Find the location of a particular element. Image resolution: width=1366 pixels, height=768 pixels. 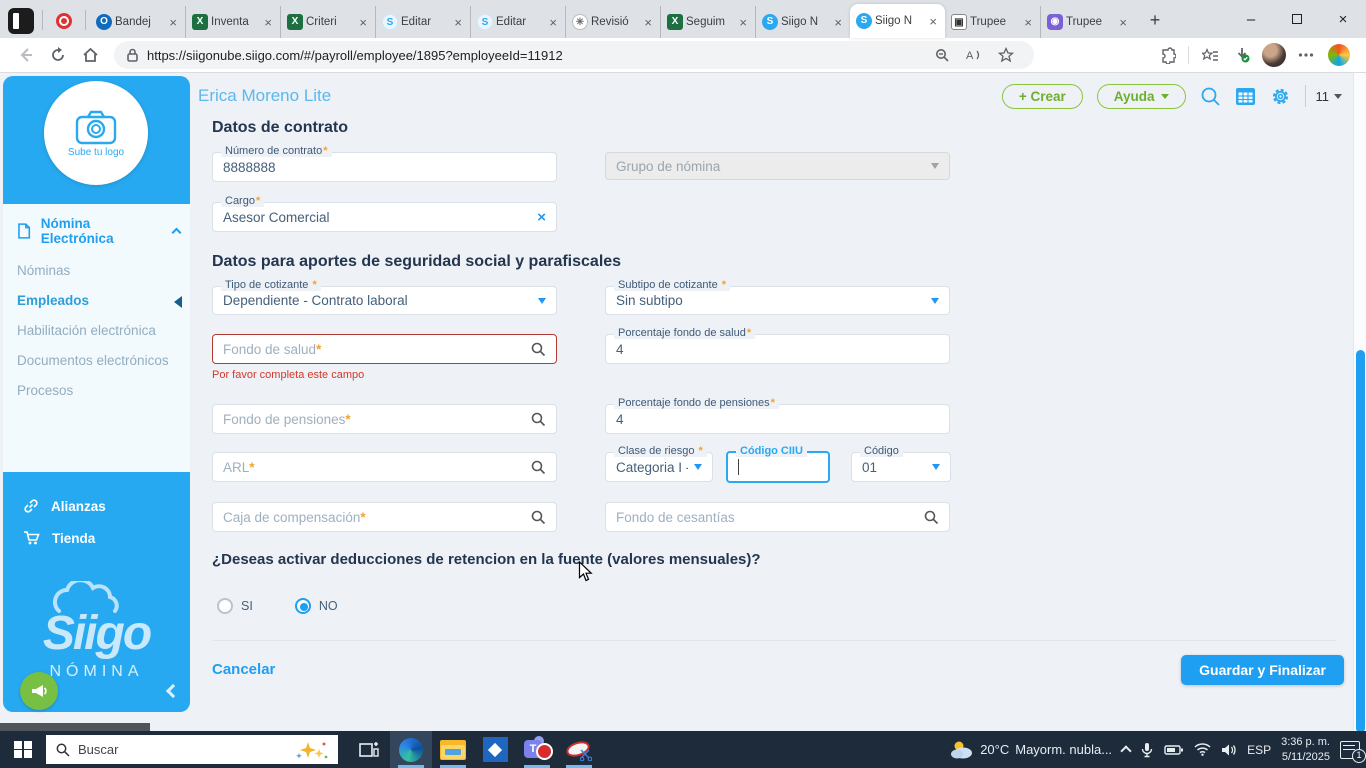

radio-no: NO is located at coordinates (316, 606).